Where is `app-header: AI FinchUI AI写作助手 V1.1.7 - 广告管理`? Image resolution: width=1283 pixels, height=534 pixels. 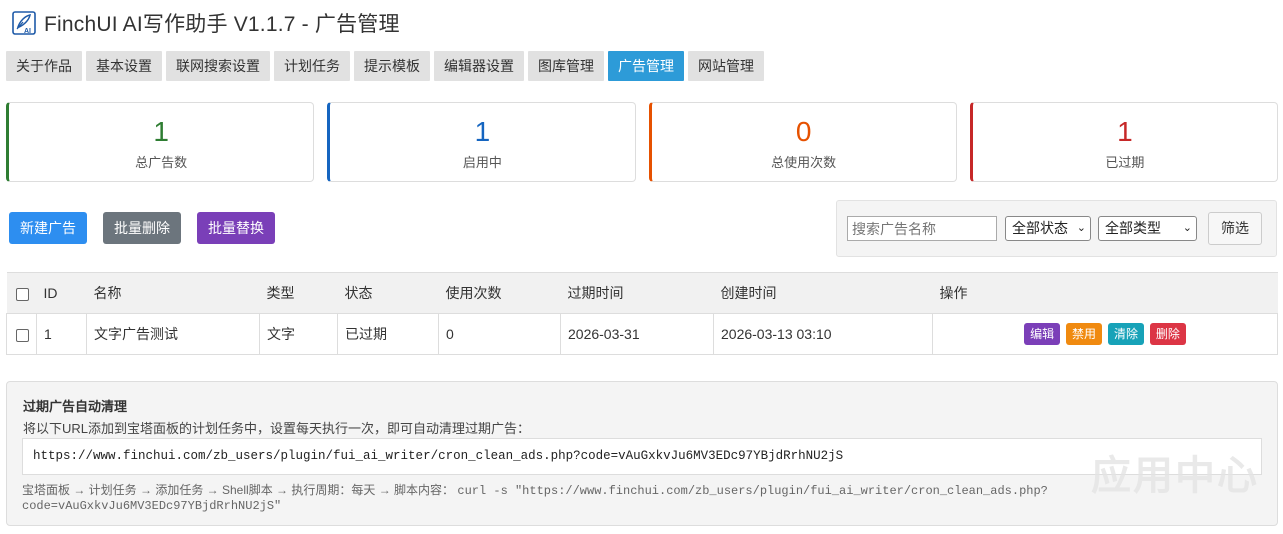 app-header: AI FinchUI AI写作助手 V1.1.7 - 广告管理 is located at coordinates (206, 23).